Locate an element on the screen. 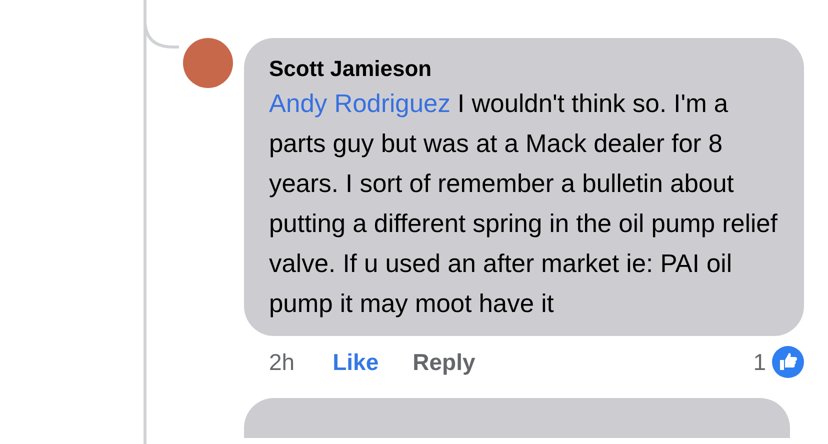  timestamp: 2h is located at coordinates (282, 362).